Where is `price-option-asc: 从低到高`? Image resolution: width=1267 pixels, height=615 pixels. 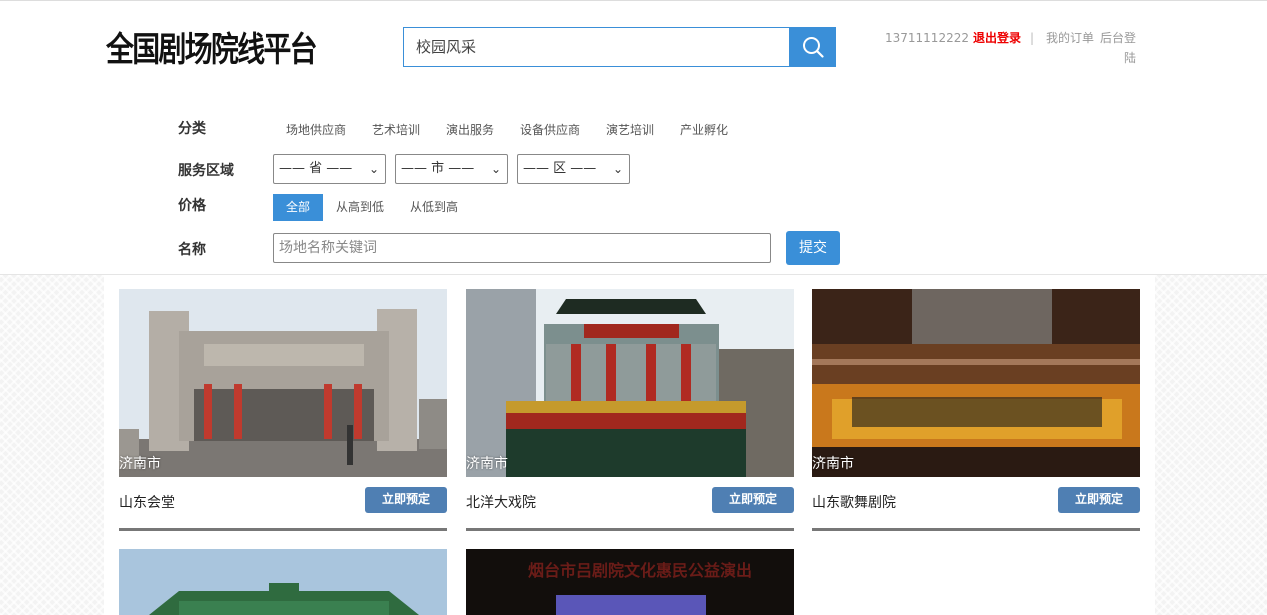
price-option-asc: 从低到高 is located at coordinates (434, 207).